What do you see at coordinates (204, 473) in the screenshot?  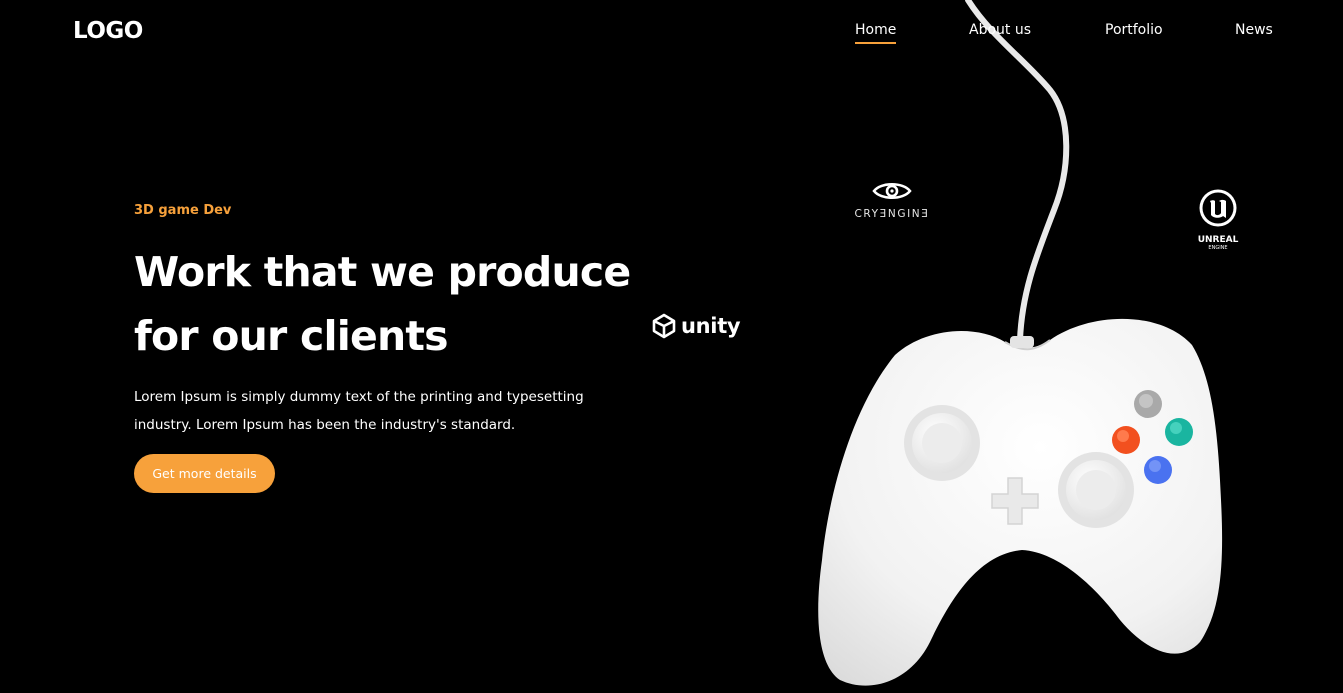 I see `get-more-details-button: Get more details` at bounding box center [204, 473].